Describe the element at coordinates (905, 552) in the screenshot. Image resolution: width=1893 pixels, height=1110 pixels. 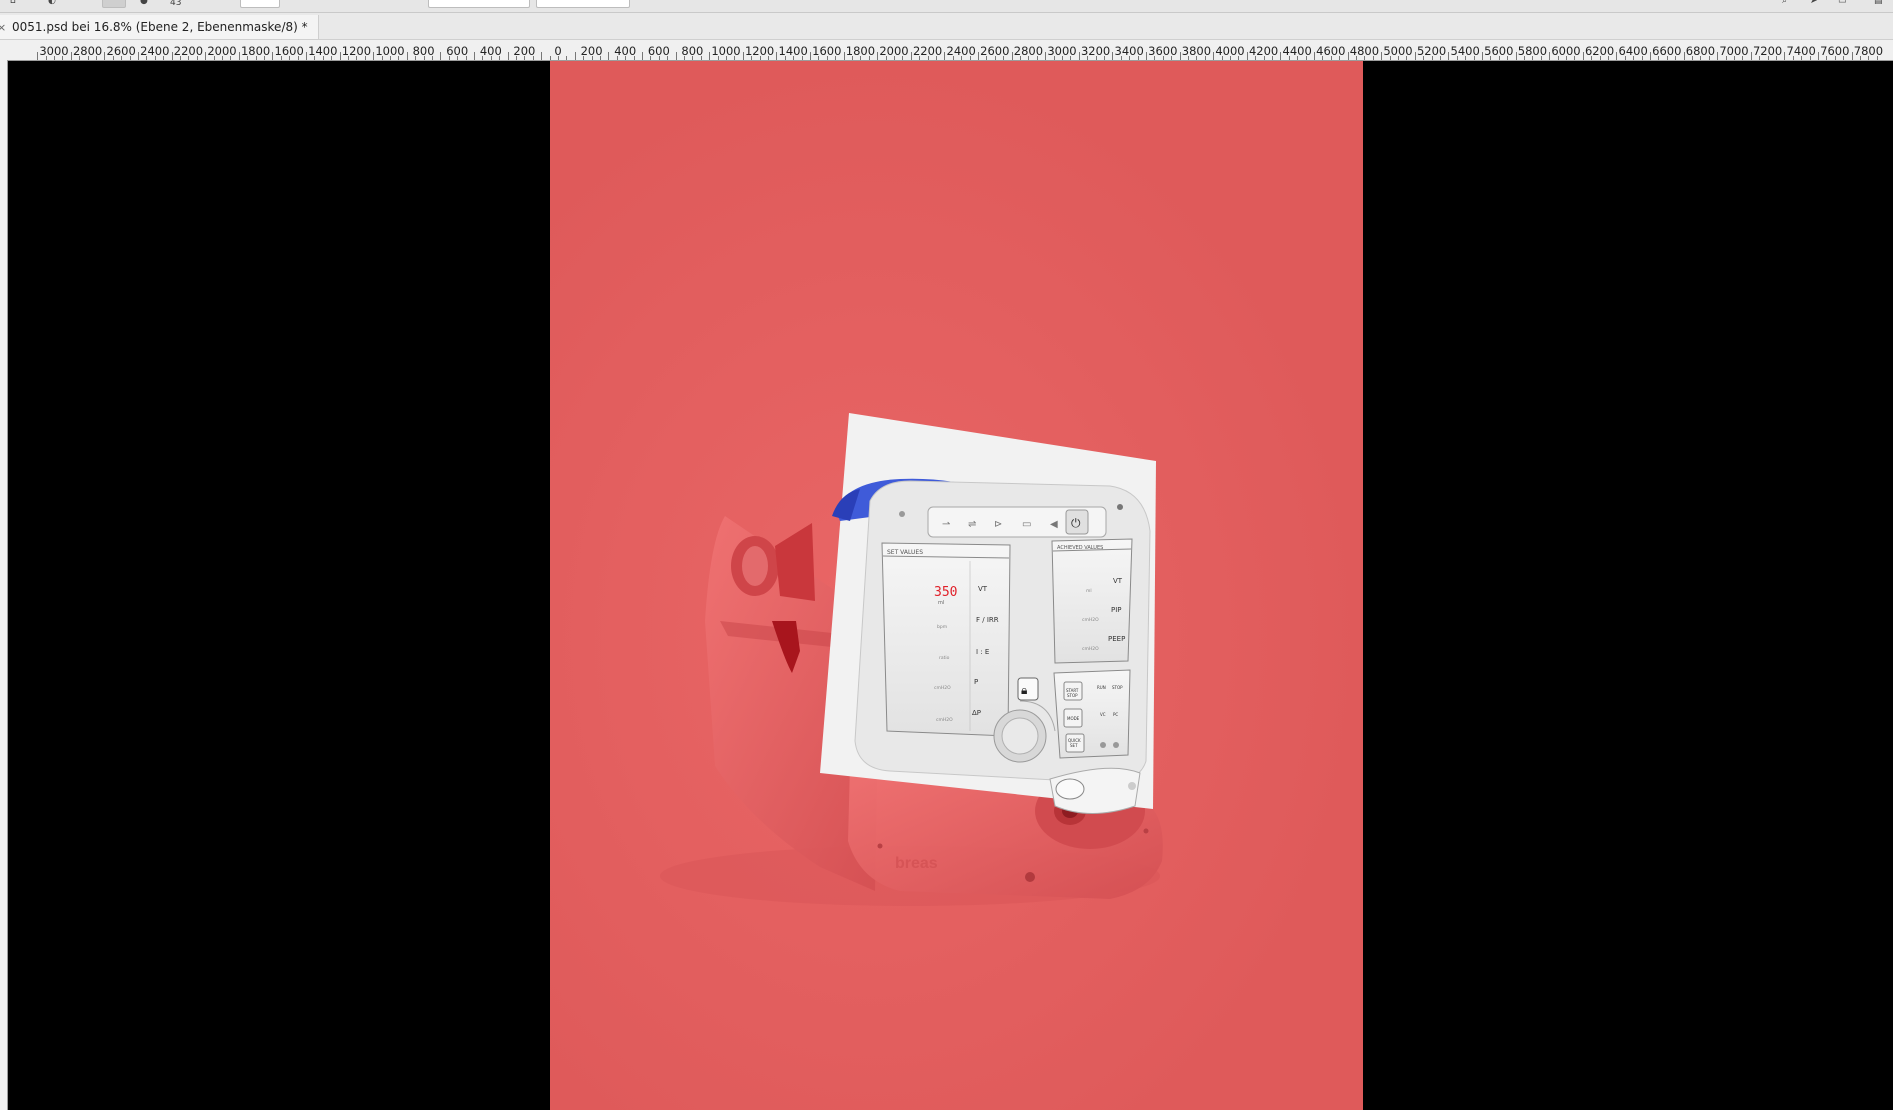
I see `set-values-title: SET VALUES` at that location.